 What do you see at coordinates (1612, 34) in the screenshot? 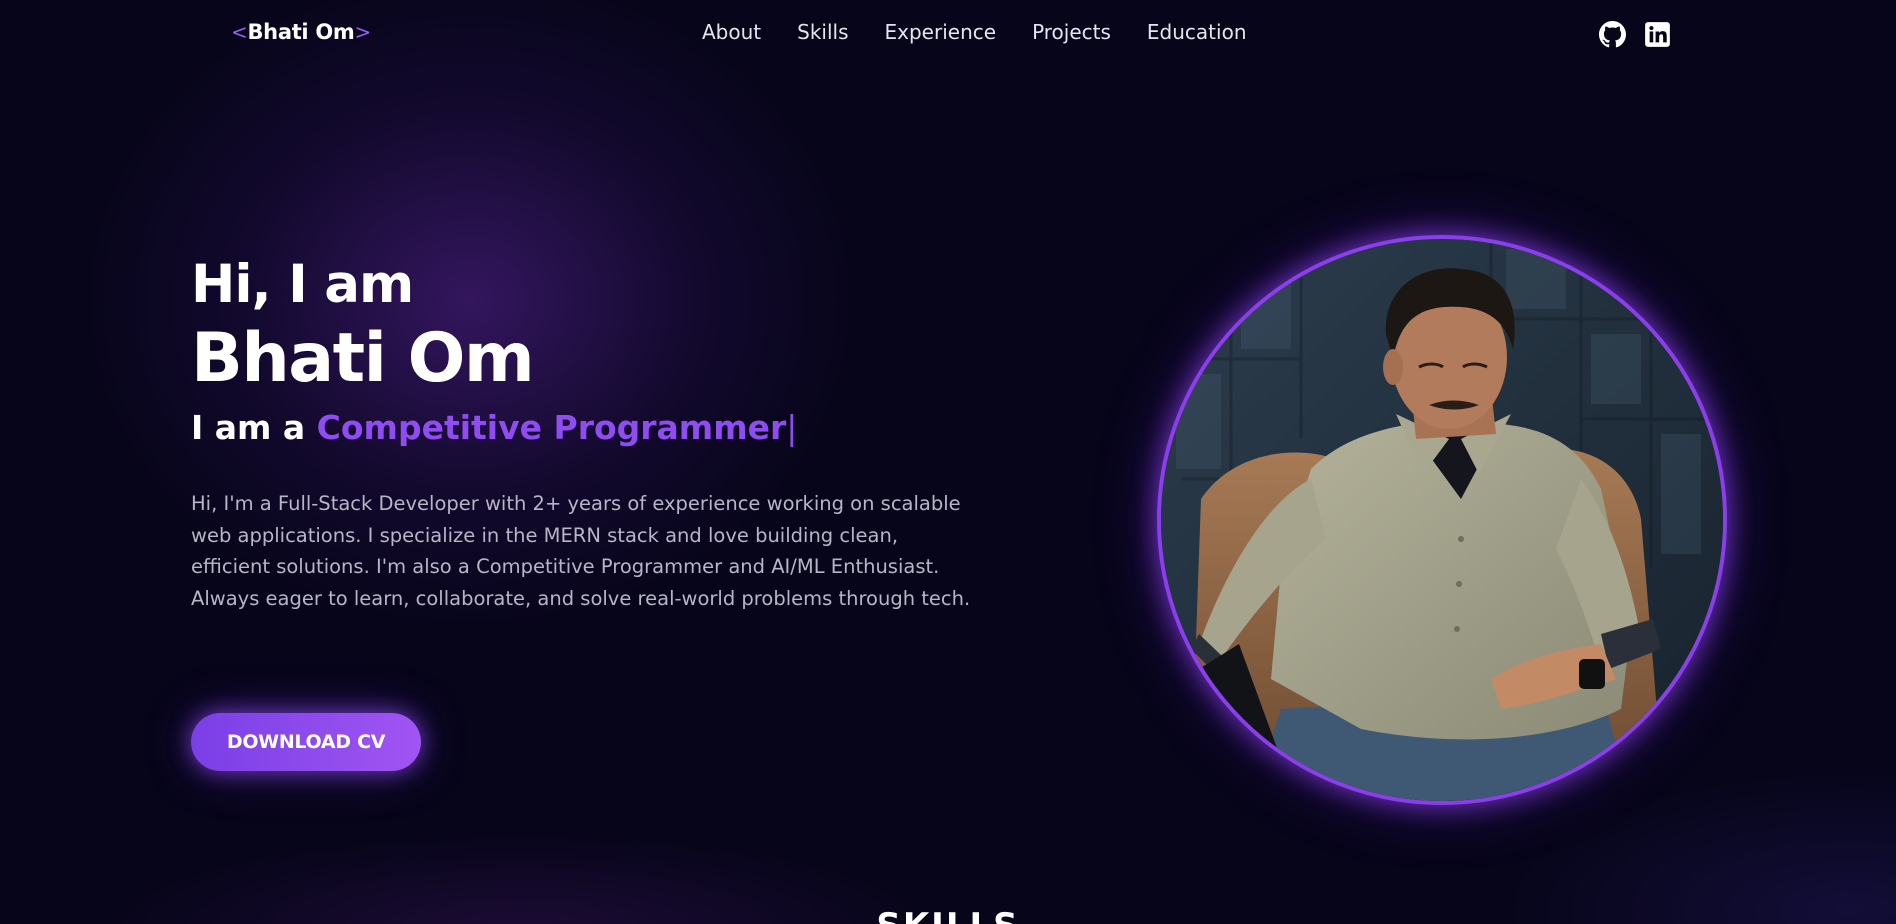
I see `github-icon` at bounding box center [1612, 34].